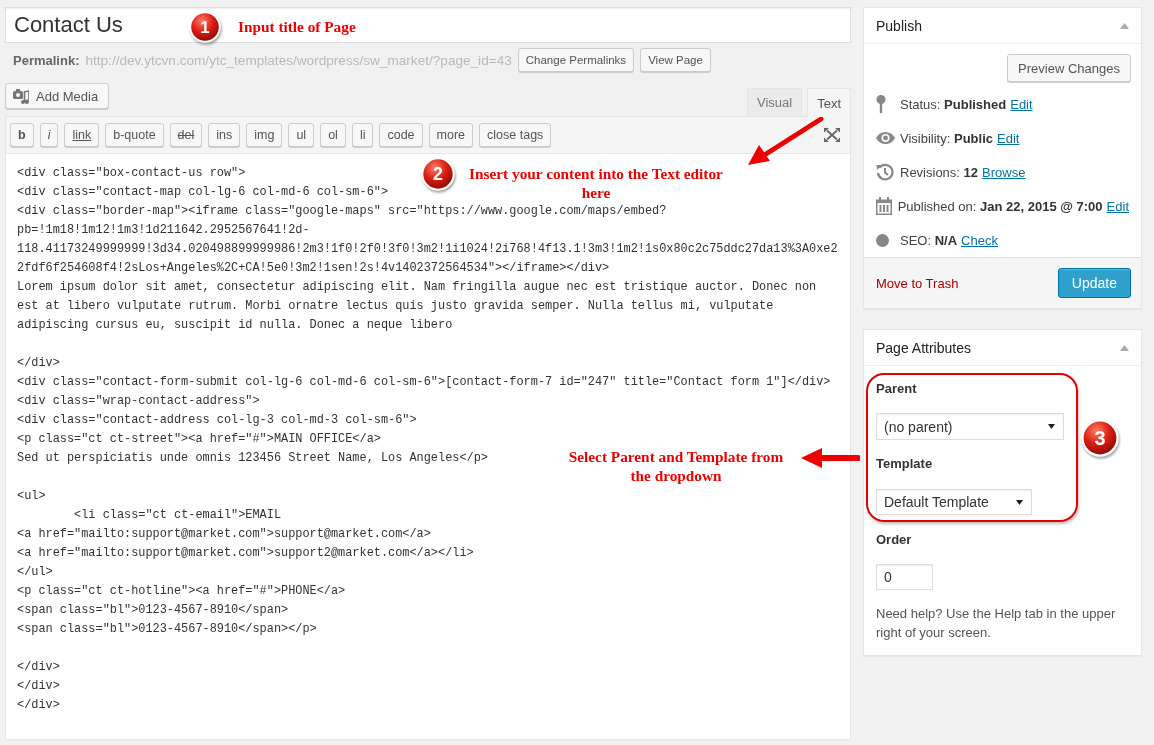  What do you see at coordinates (401, 135) in the screenshot?
I see `quicktag-button: code` at bounding box center [401, 135].